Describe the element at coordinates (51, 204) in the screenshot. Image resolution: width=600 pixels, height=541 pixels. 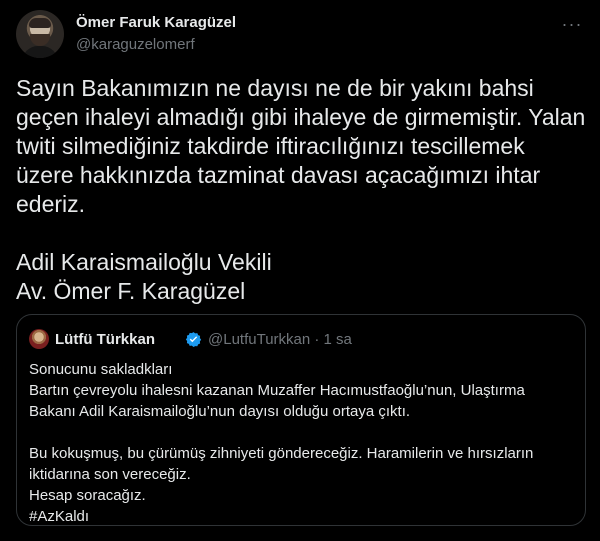
I see `tweet-line: ederiz.` at that location.